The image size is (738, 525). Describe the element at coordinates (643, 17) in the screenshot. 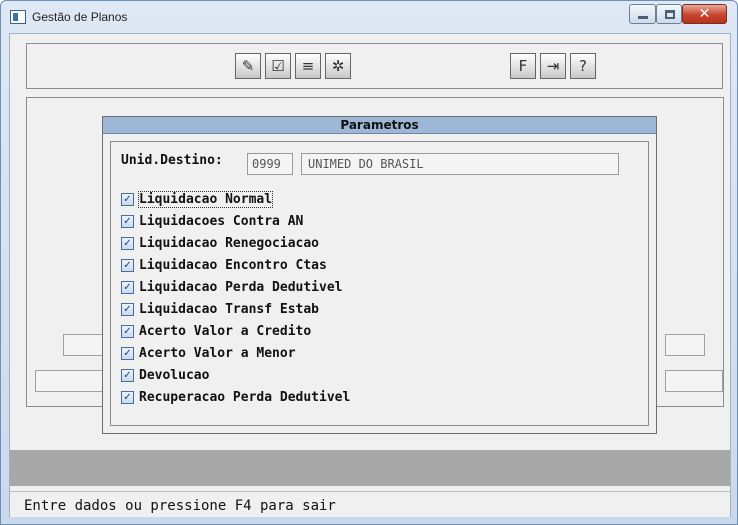

I see `minimize-icon` at that location.